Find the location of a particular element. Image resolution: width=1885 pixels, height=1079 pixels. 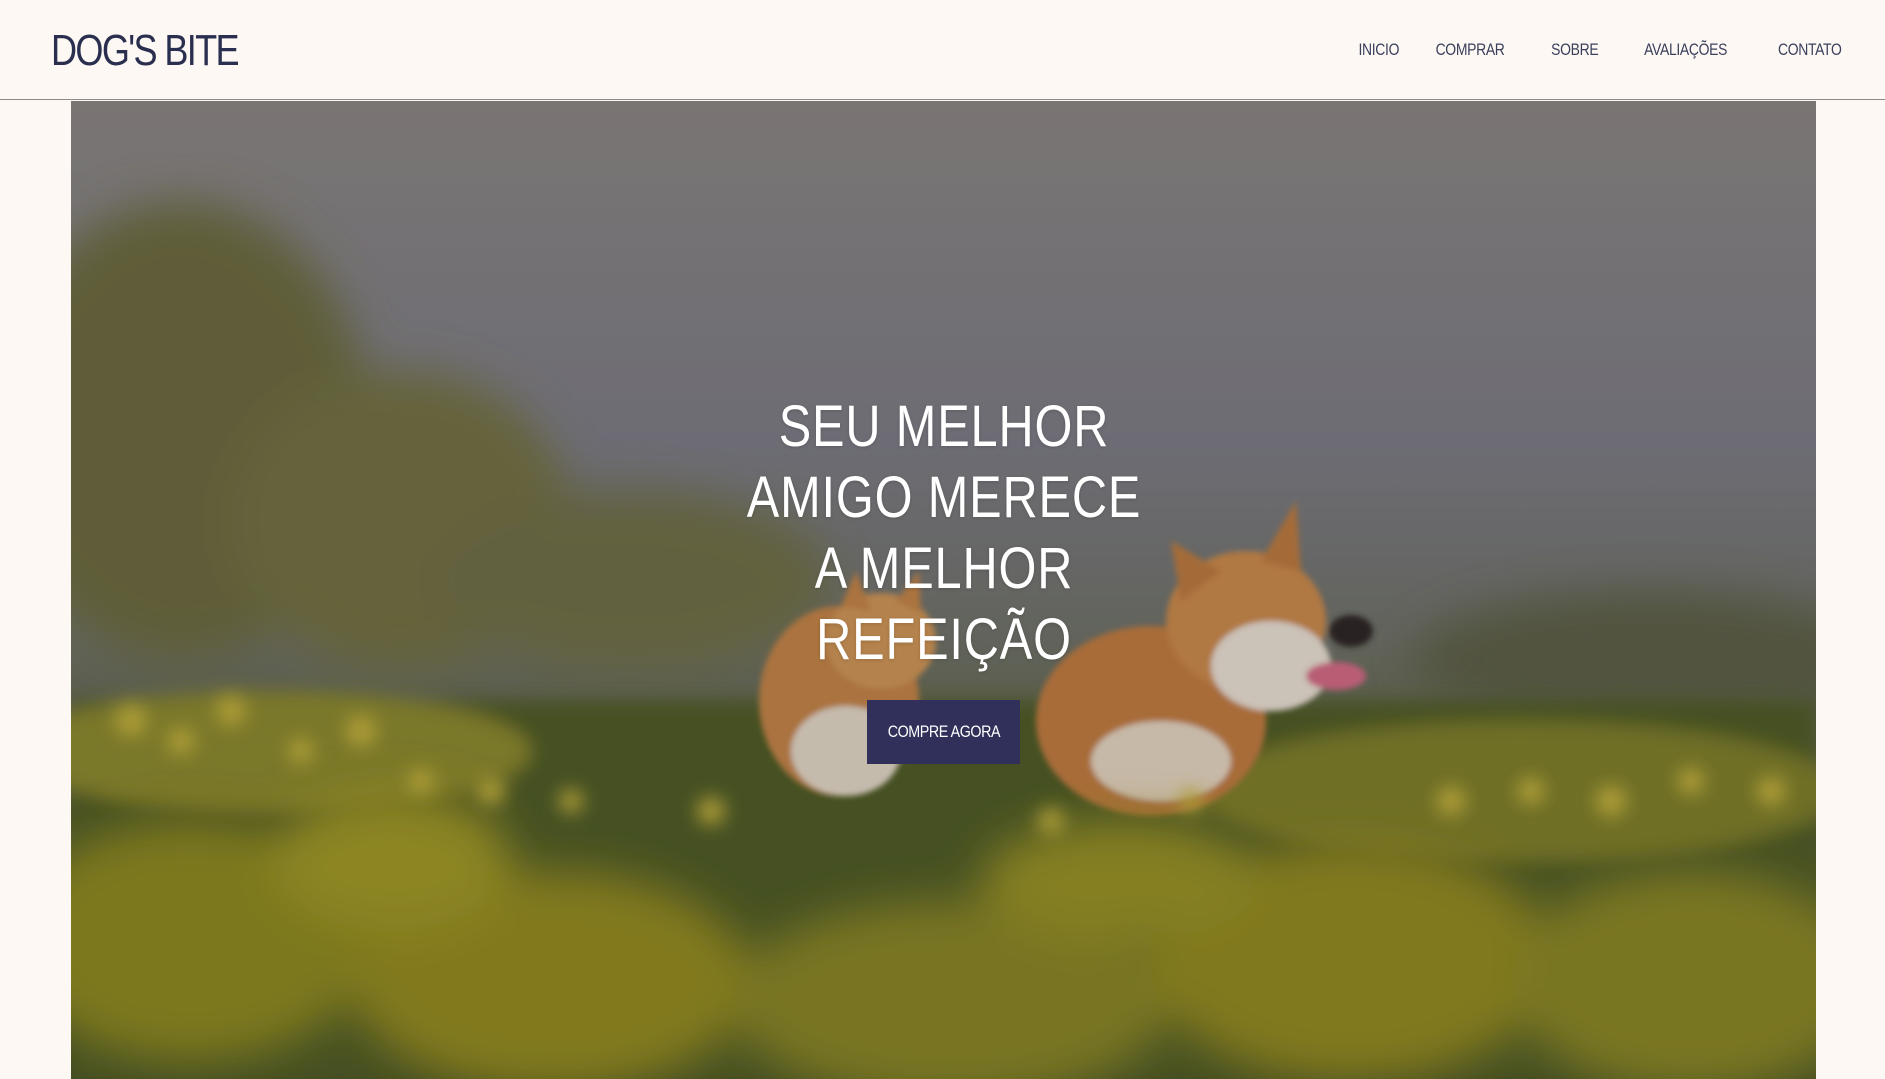

nav-link-sobre: SOBRE is located at coordinates (1575, 50).